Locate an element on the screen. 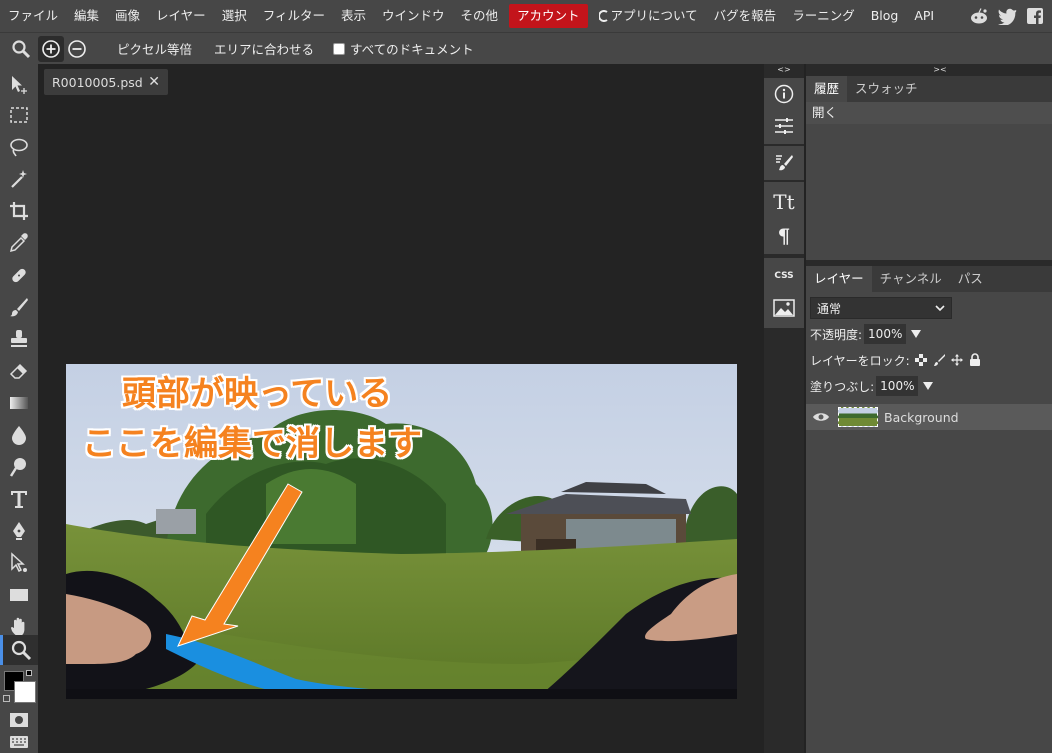 Image resolution: width=1052 pixels, height=753 pixels. paragraph-panel-button: ¶ is located at coordinates (784, 236).